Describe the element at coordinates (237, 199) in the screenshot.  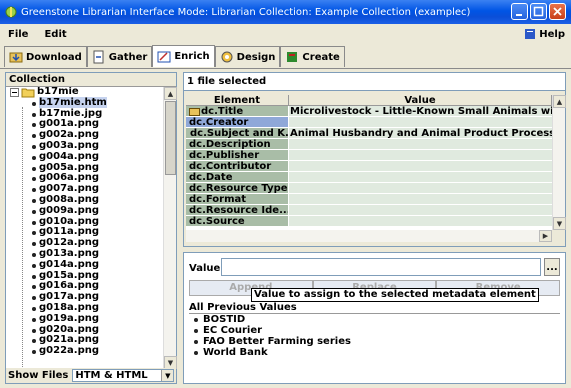
I see `metadata-element-cell: dc.Format` at that location.